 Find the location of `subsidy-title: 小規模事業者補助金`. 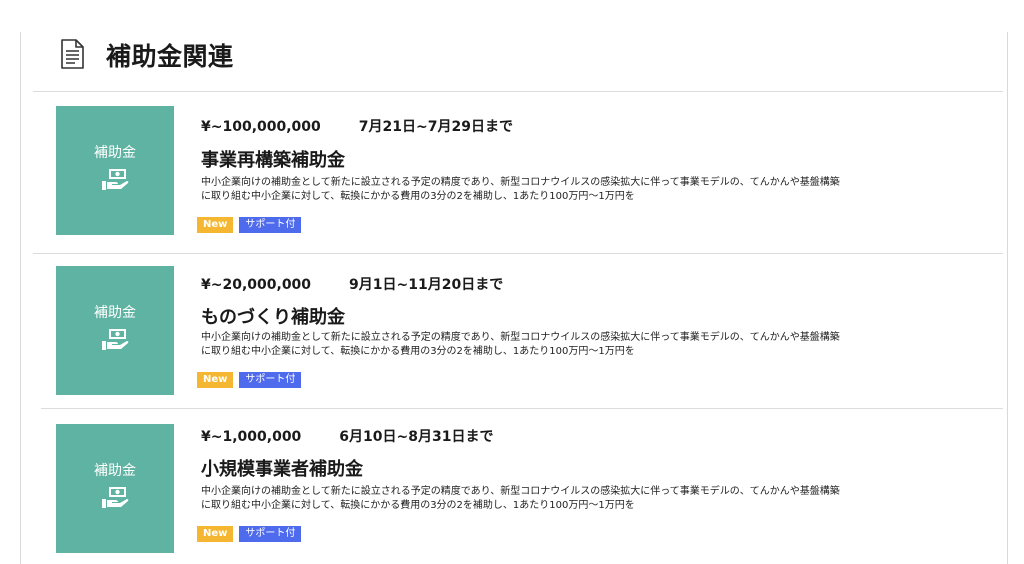

subsidy-title: 小規模事業者補助金 is located at coordinates (282, 468).